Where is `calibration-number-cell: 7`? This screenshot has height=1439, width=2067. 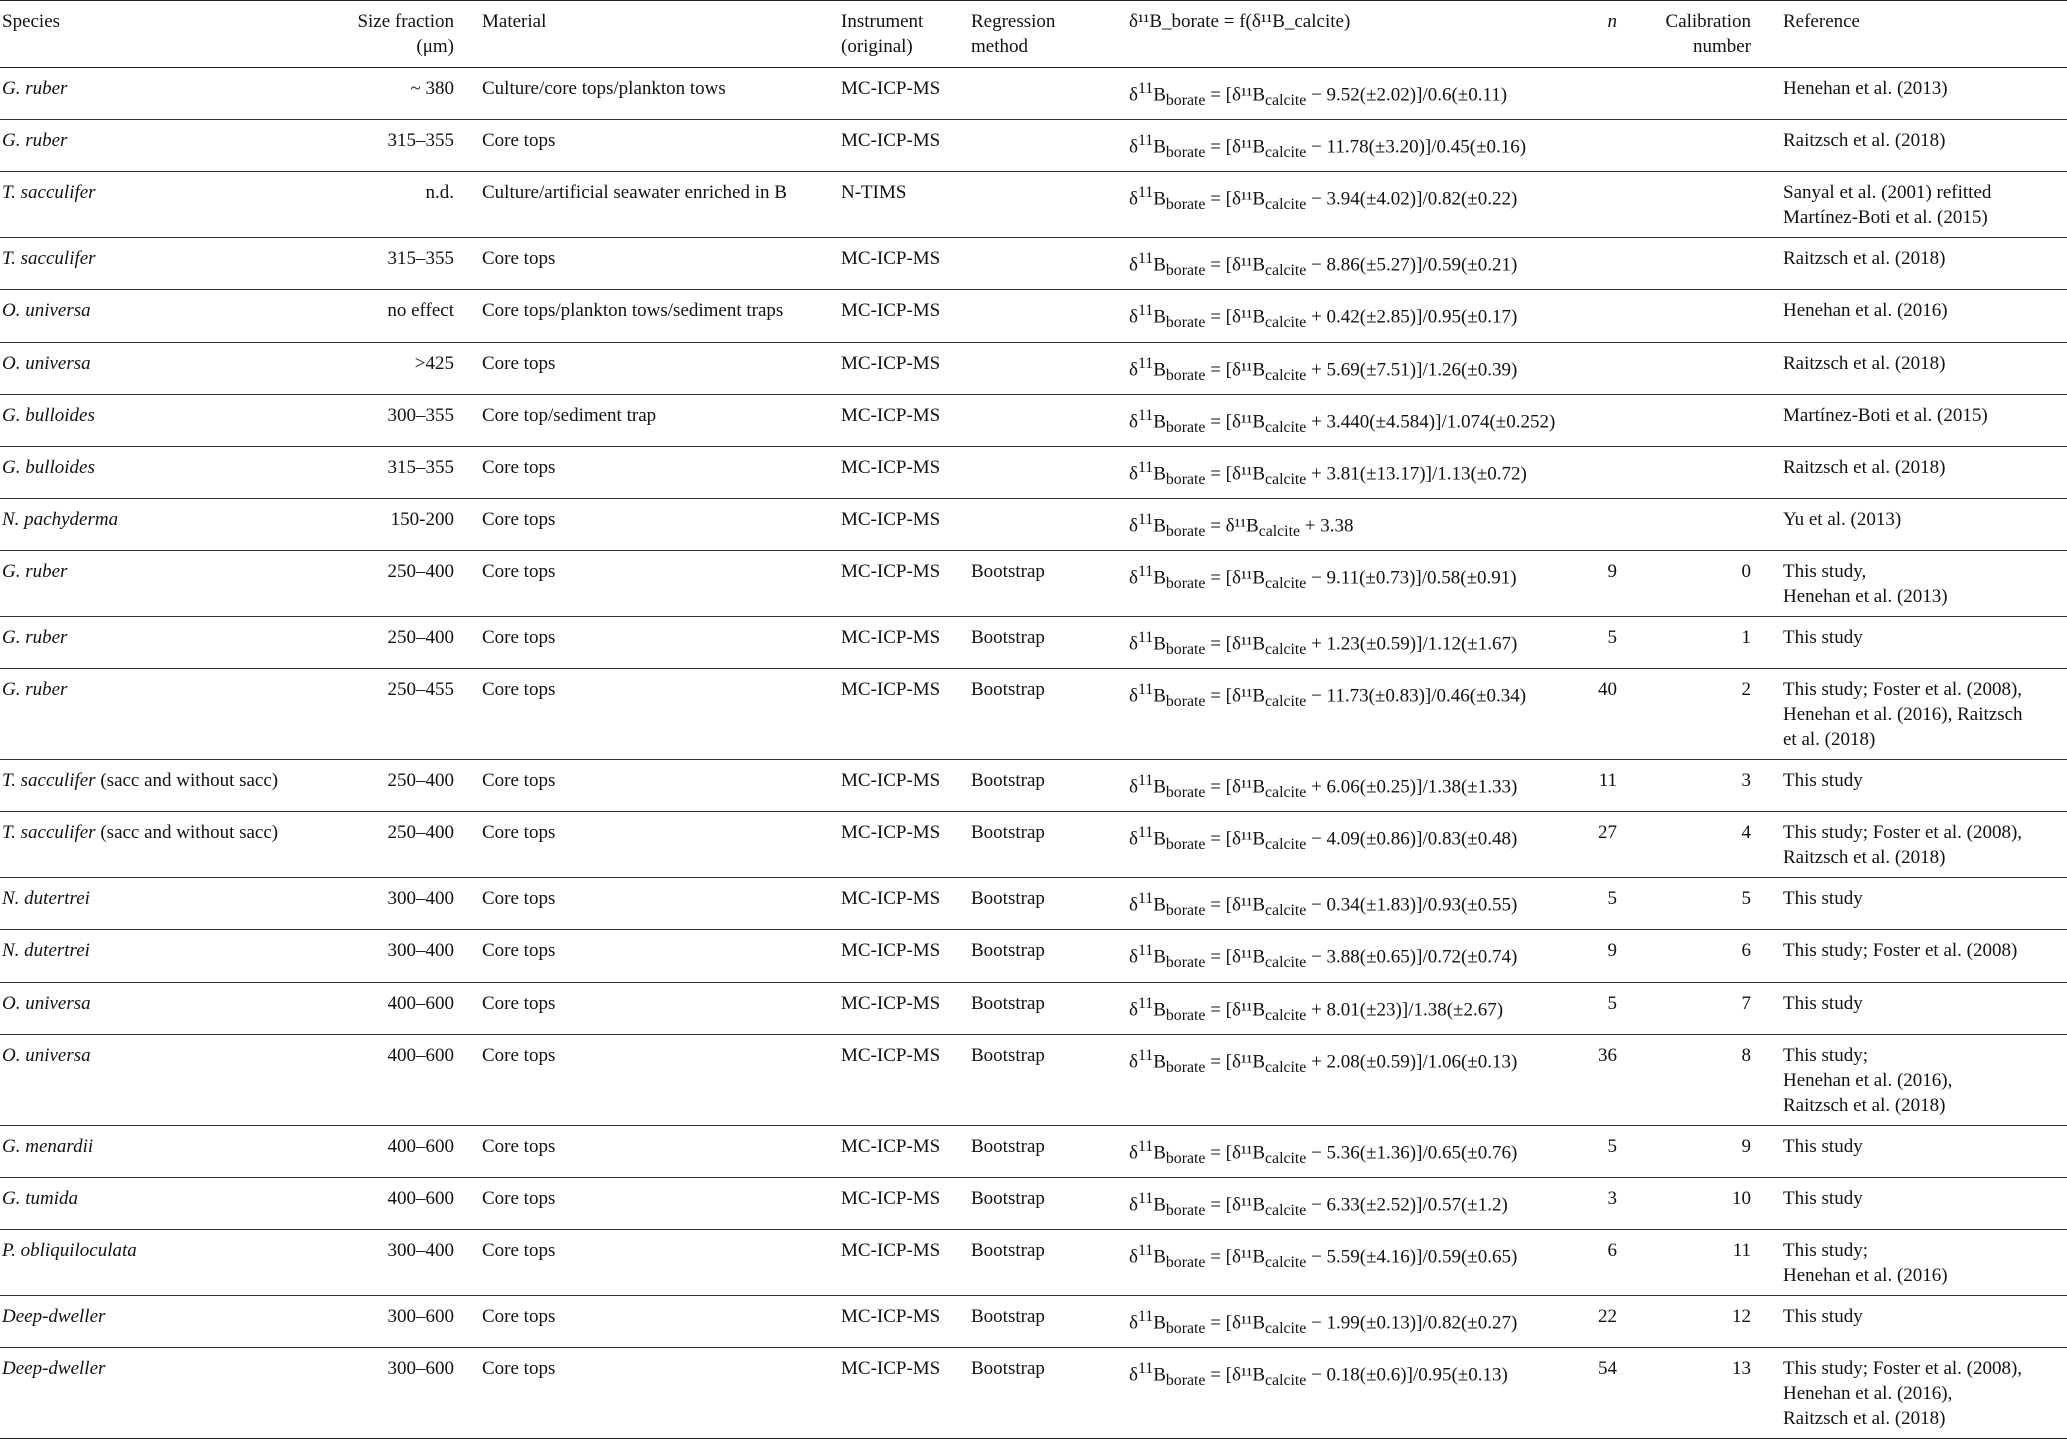
calibration-number-cell: 7 is located at coordinates (1746, 1003).